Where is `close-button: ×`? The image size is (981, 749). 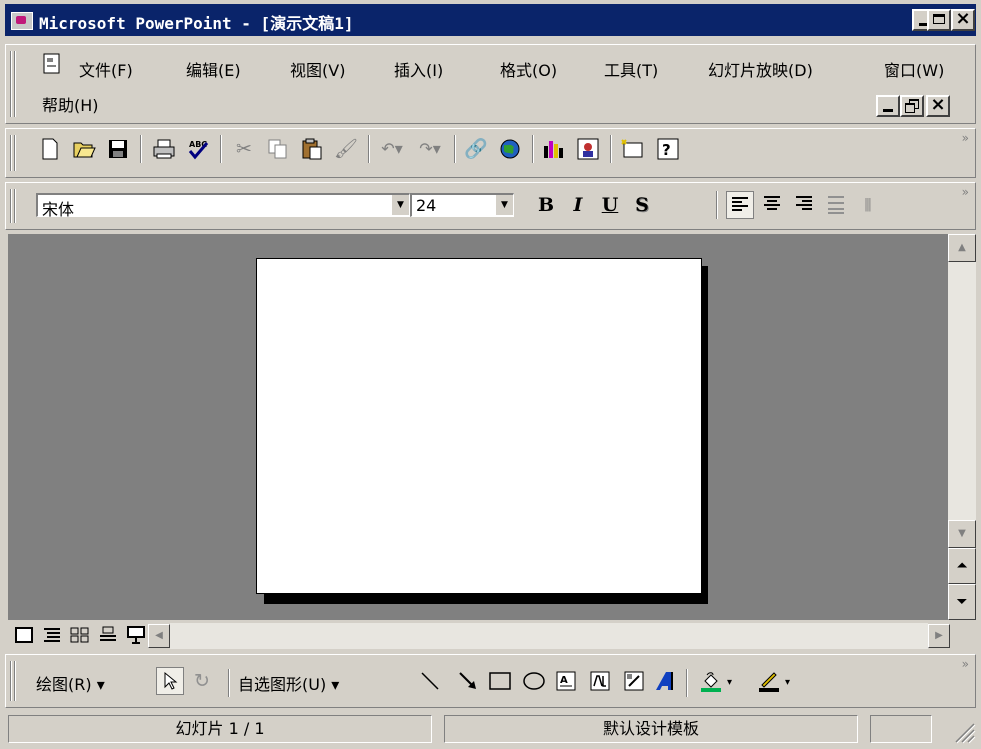
close-button: × is located at coordinates (963, 20).